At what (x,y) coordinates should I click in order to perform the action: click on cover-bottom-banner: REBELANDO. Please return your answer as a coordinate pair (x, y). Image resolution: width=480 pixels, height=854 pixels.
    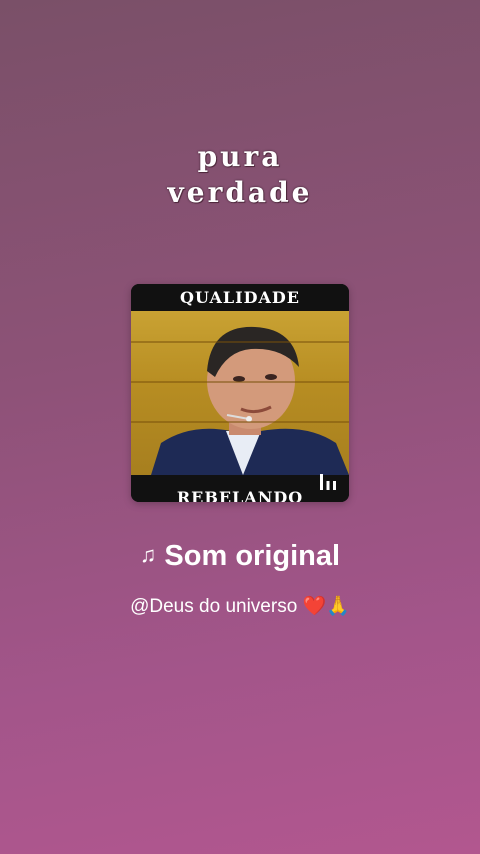
    Looking at the image, I should click on (240, 488).